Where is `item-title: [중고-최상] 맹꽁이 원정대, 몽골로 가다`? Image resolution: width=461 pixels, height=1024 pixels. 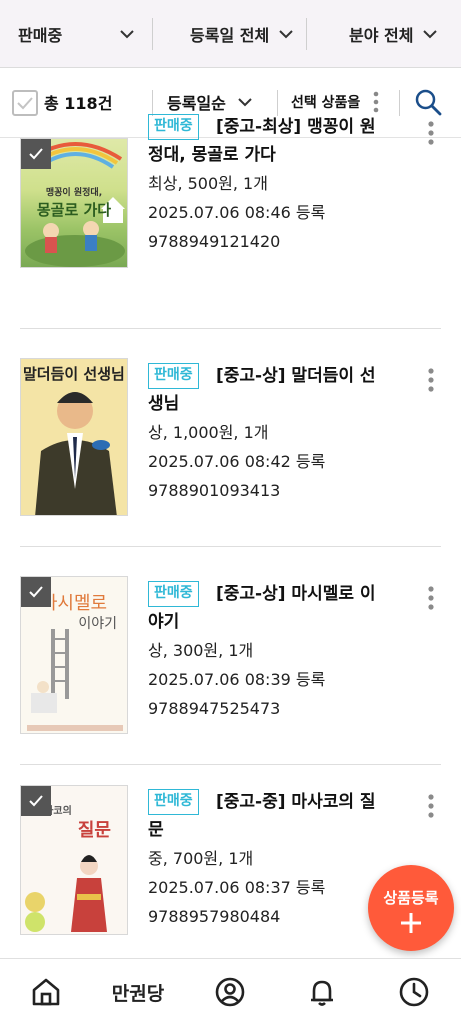
item-title: [중고-최상] 맹꽁이 원정대, 몽골로 가다 is located at coordinates (268, 141).